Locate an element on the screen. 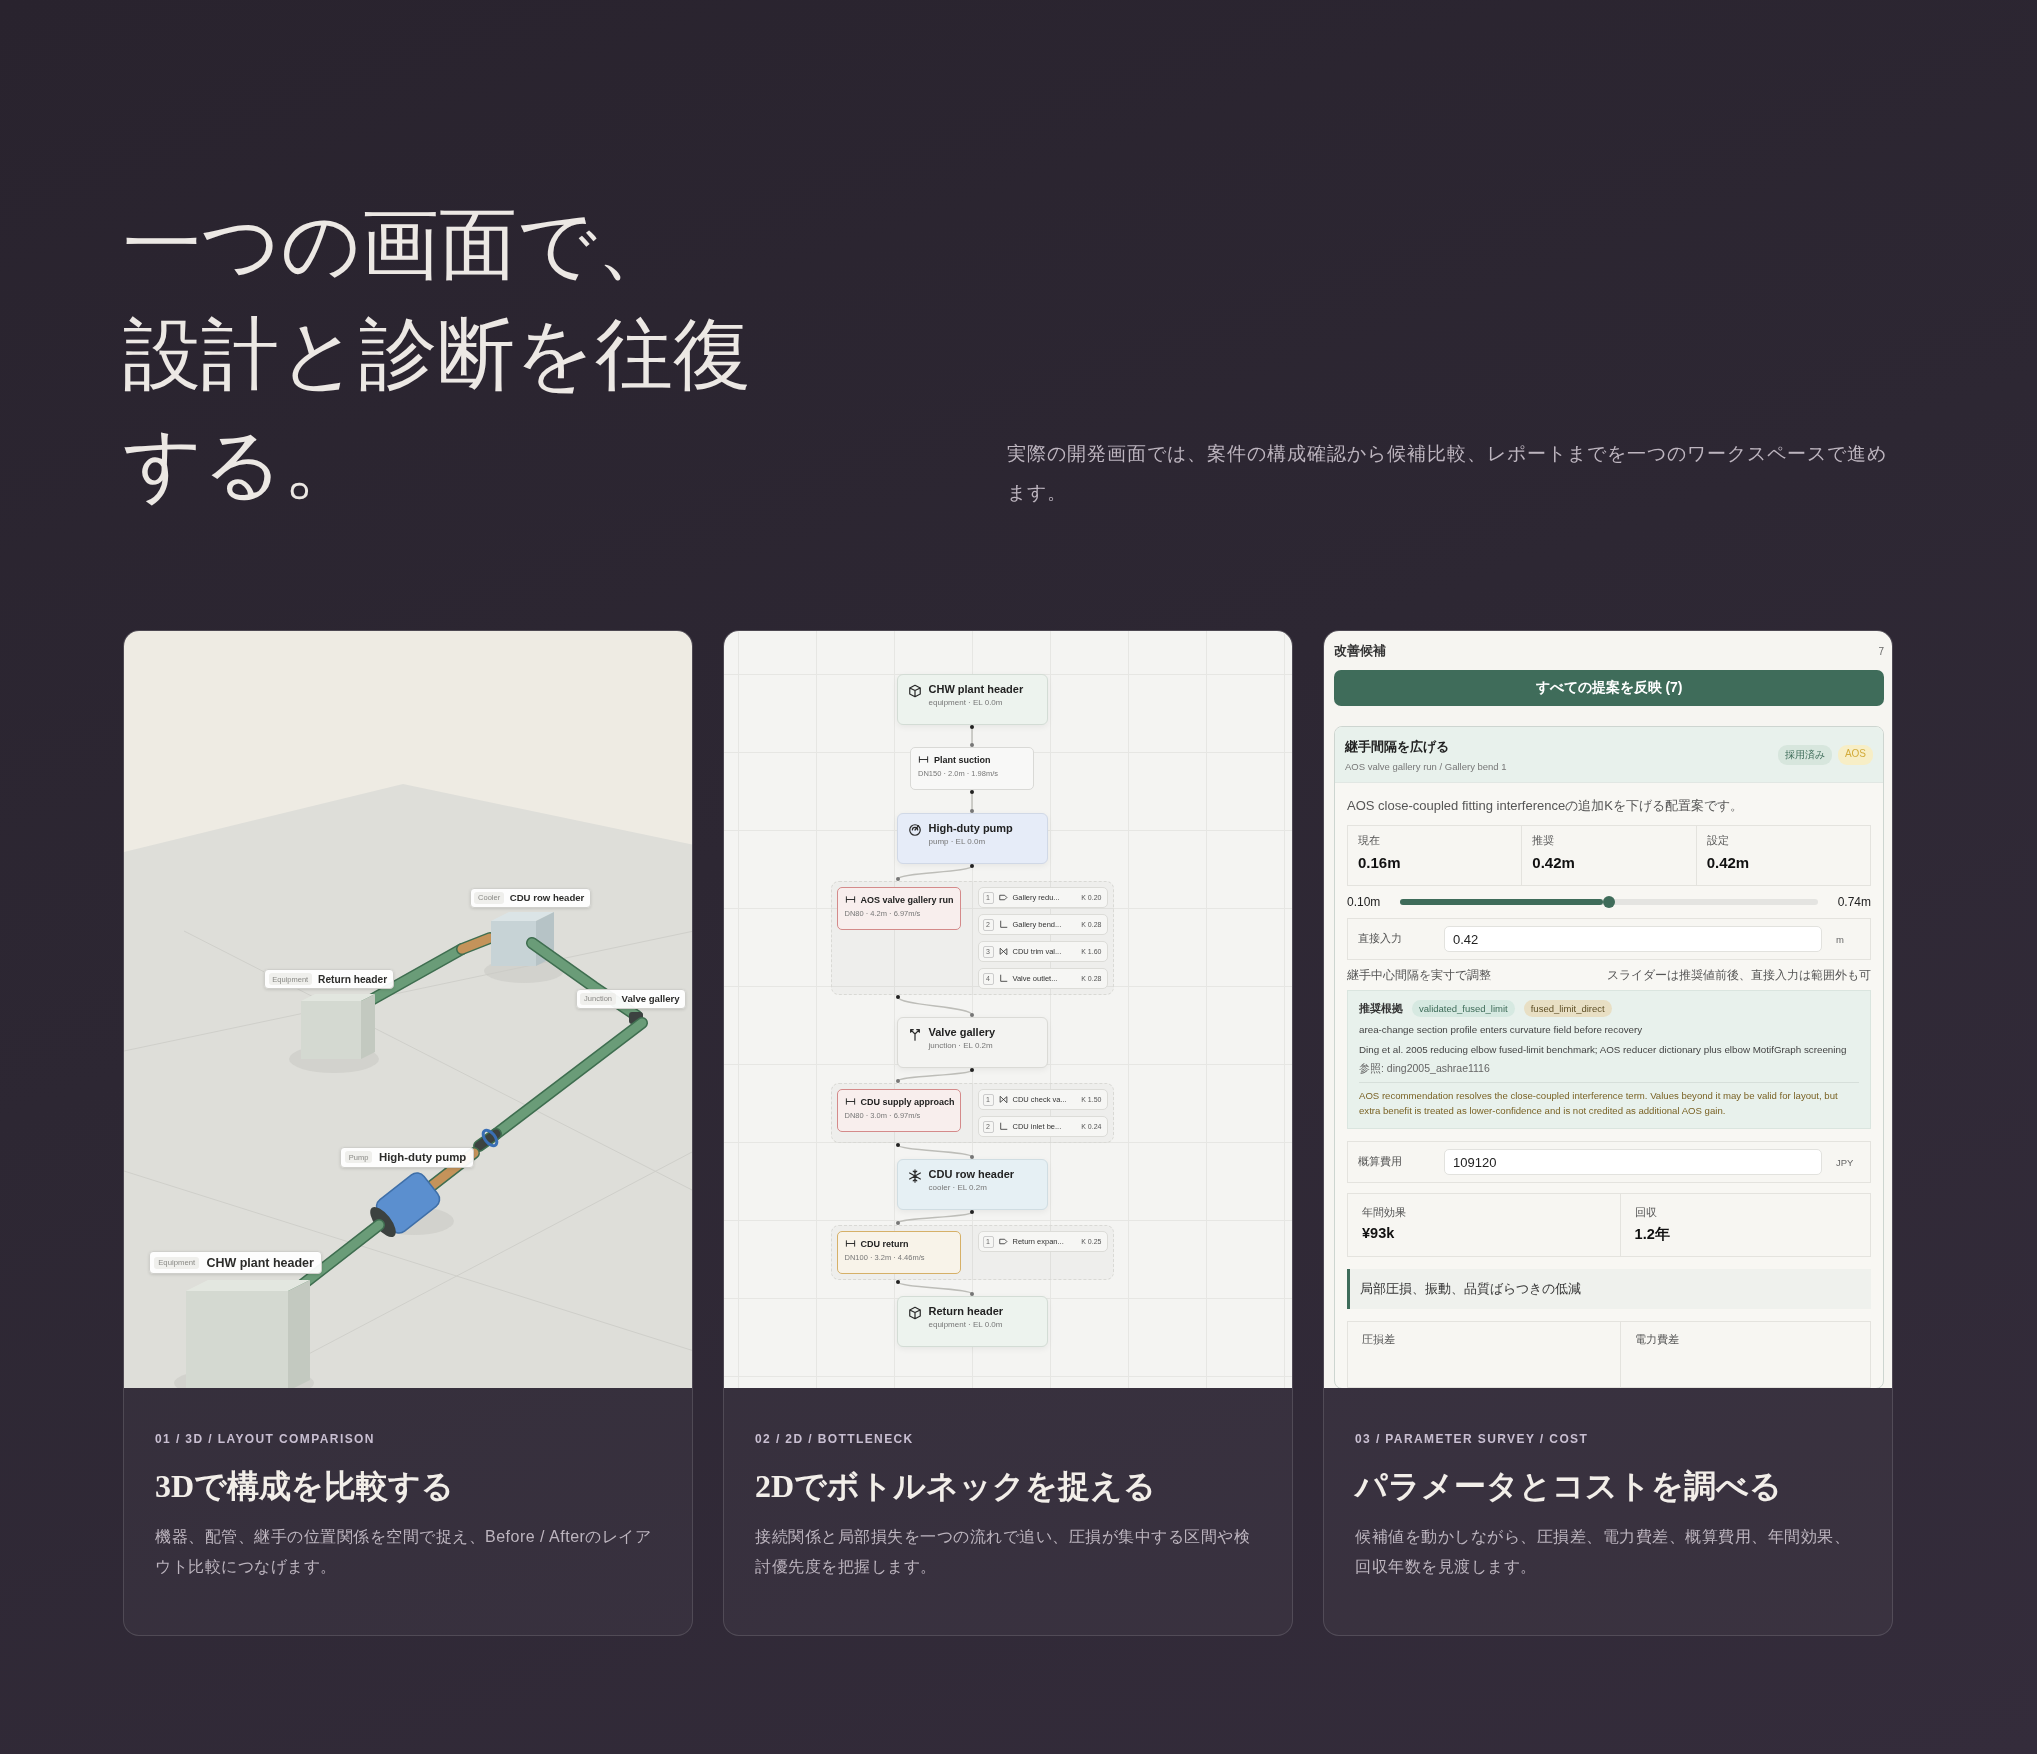 The height and width of the screenshot is (1754, 2037). field-label: 直接入力 is located at coordinates (1380, 939).